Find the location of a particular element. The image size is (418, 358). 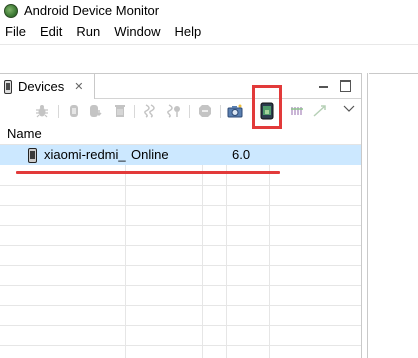

view-menu-icon is located at coordinates (349, 109).